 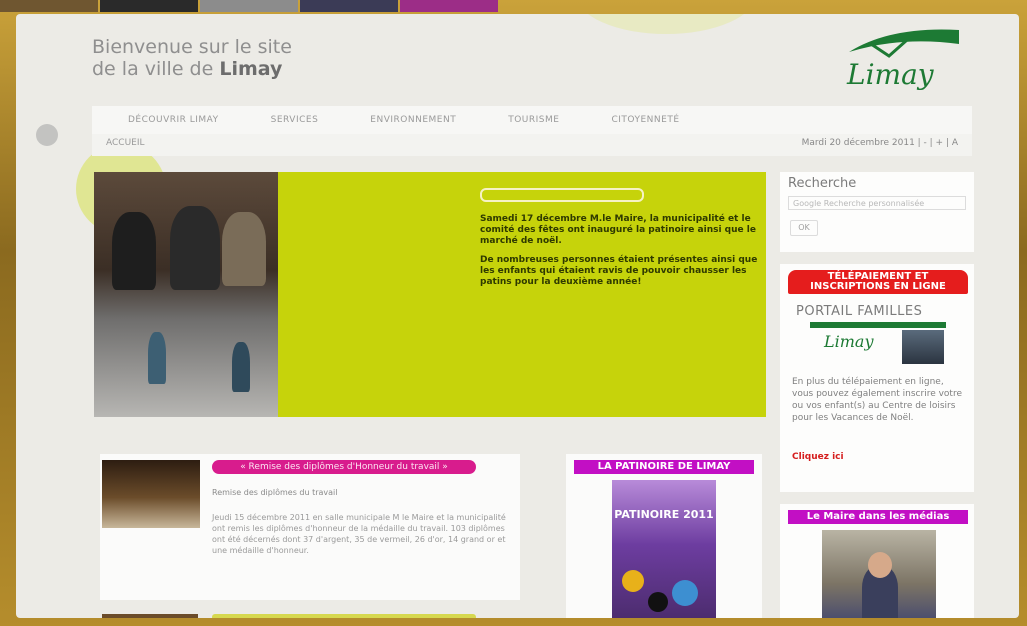 What do you see at coordinates (664, 549) in the screenshot?
I see `patinoire-poster: PATINOIRE 2011` at bounding box center [664, 549].